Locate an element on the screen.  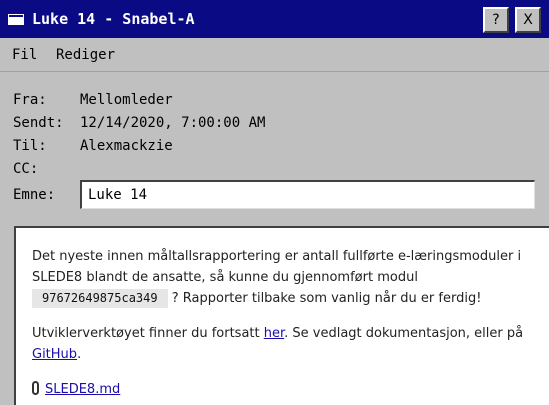
title-bar: Luke 14 - Snabel-A ? X is located at coordinates (274, 19).